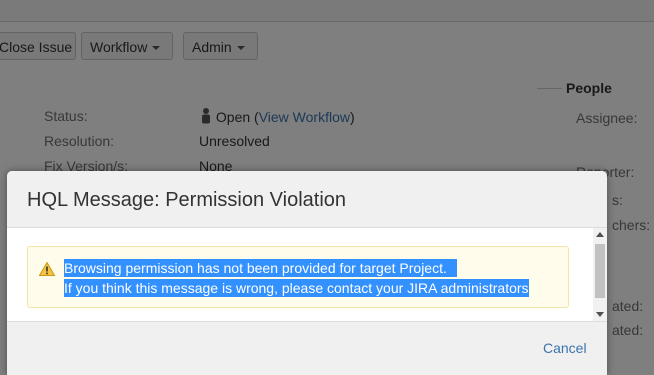  I want to click on dialog-scrollbar, so click(600, 274).